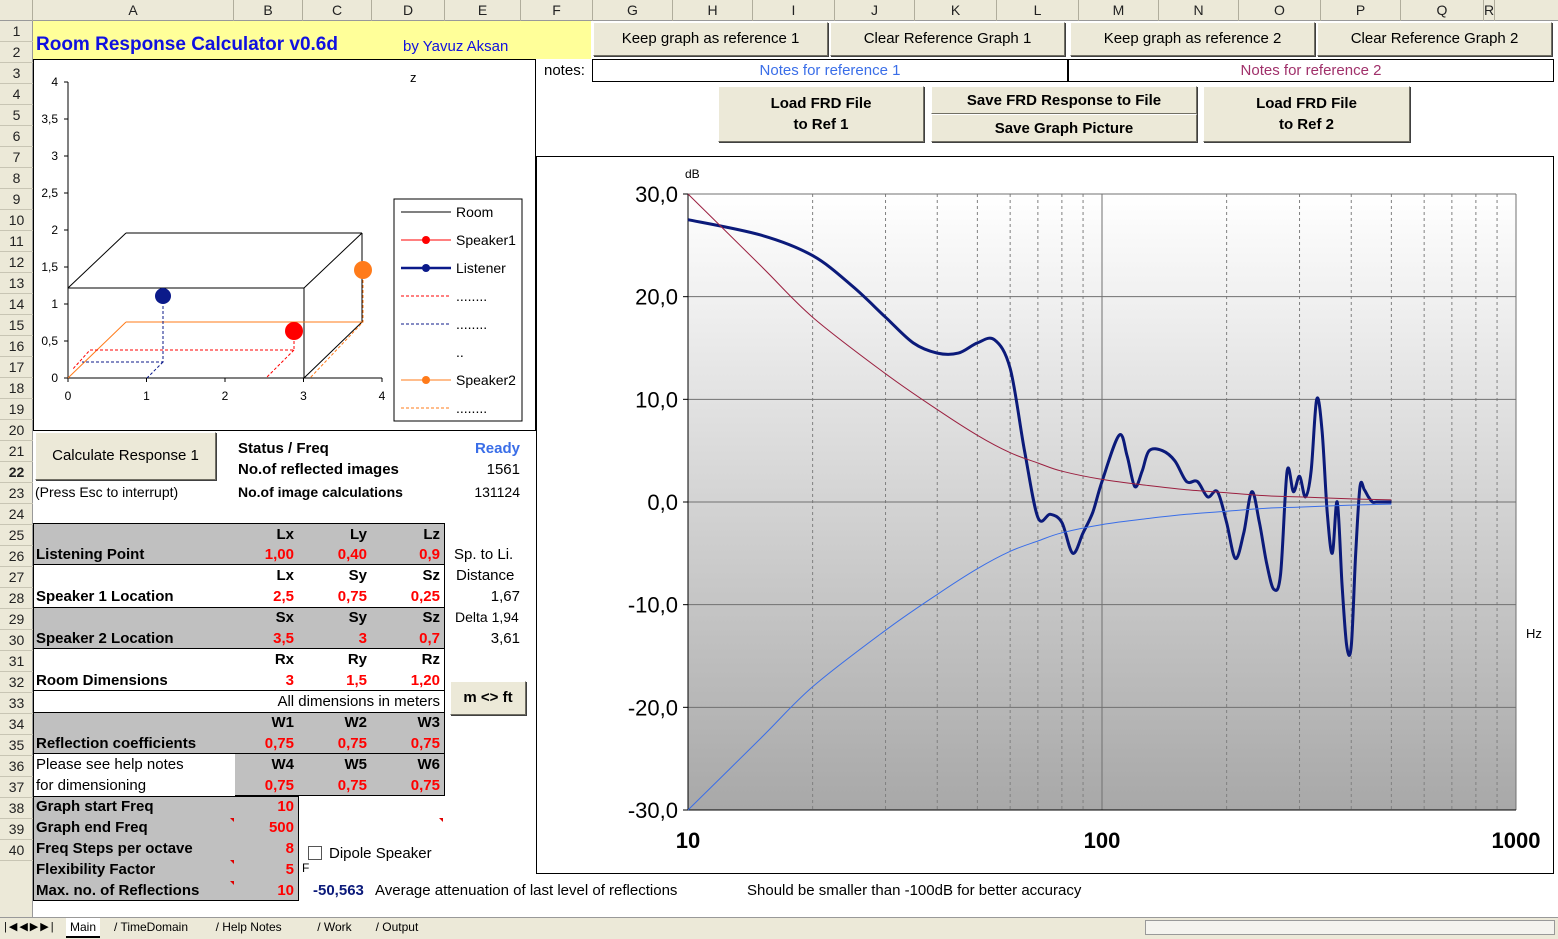 Image resolution: width=1558 pixels, height=939 pixels. Describe the element at coordinates (1119, 10) in the screenshot. I see `column-header-M: M` at that location.